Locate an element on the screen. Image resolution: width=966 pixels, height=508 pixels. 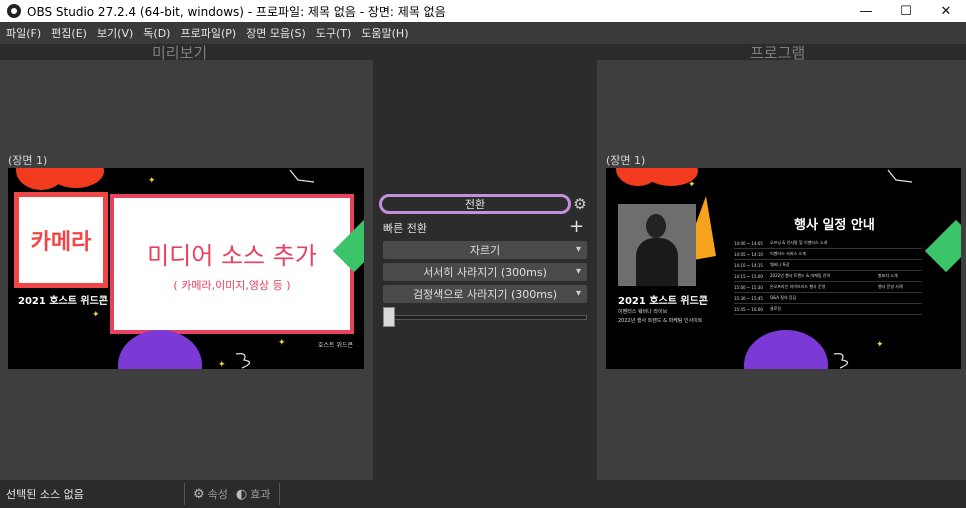
quick-transition-cut-button: 자르기 ▾ is located at coordinates (485, 250).